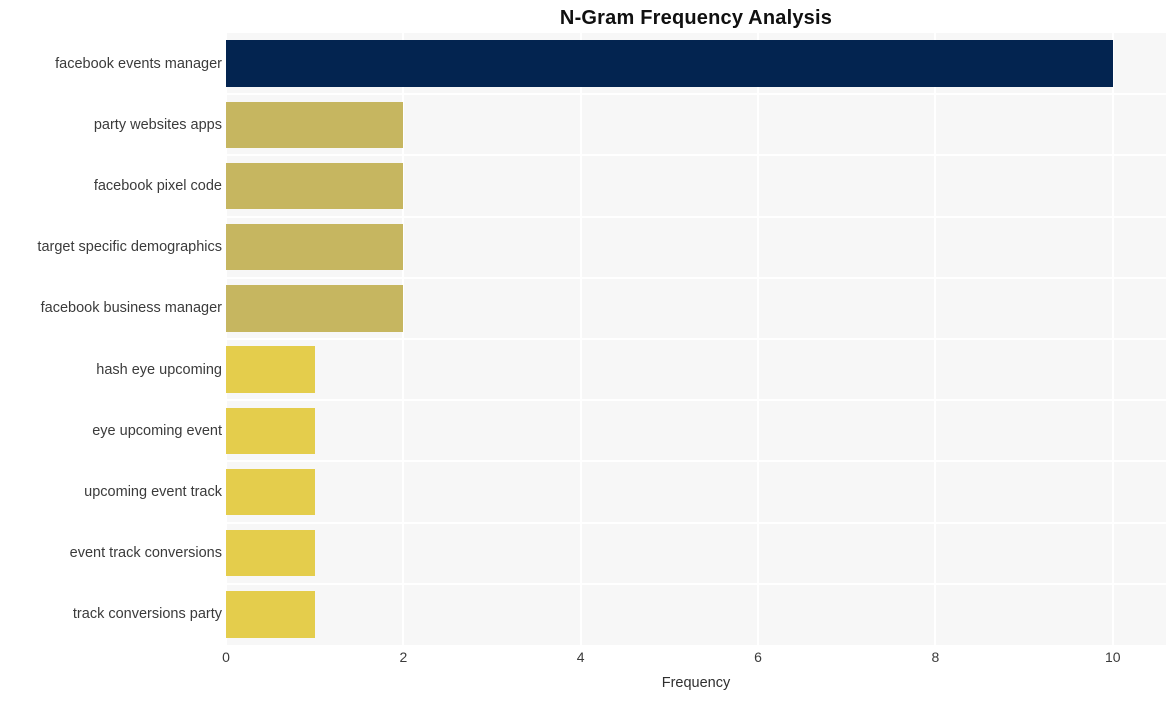  I want to click on y-axis-tick-label: party websites apps, so click(157, 124).